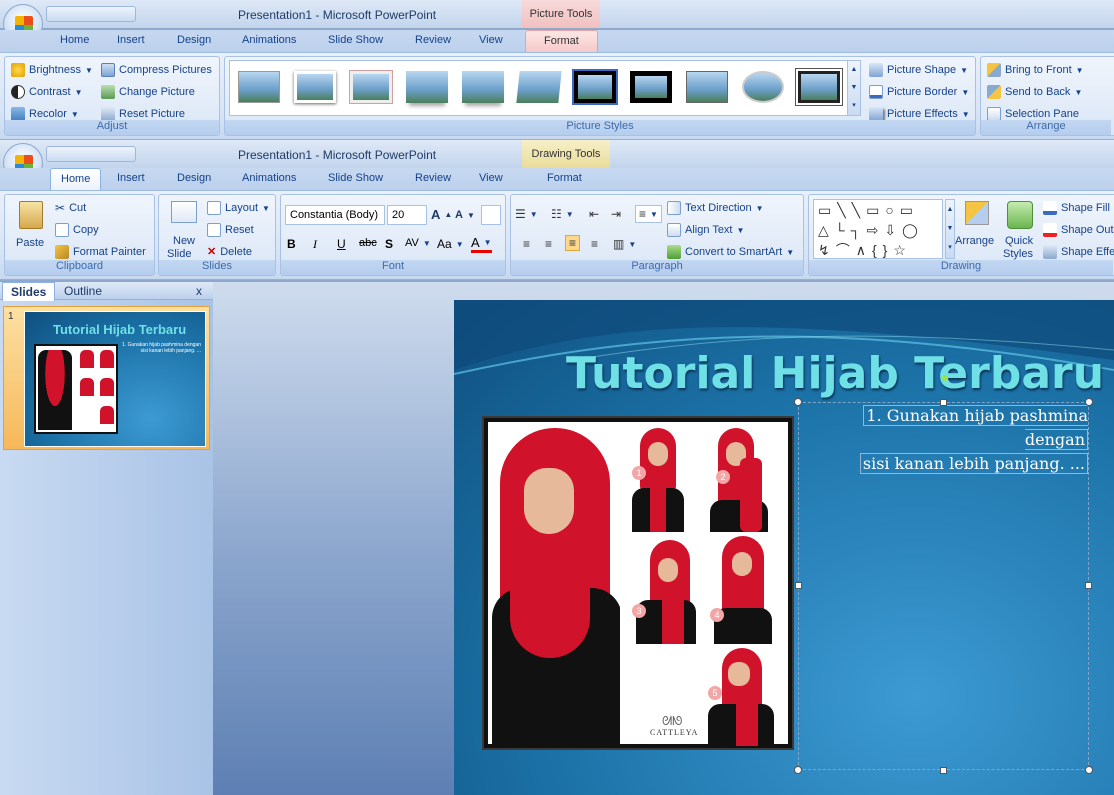 The height and width of the screenshot is (795, 1114). I want to click on clear-formatting-button, so click(491, 215).